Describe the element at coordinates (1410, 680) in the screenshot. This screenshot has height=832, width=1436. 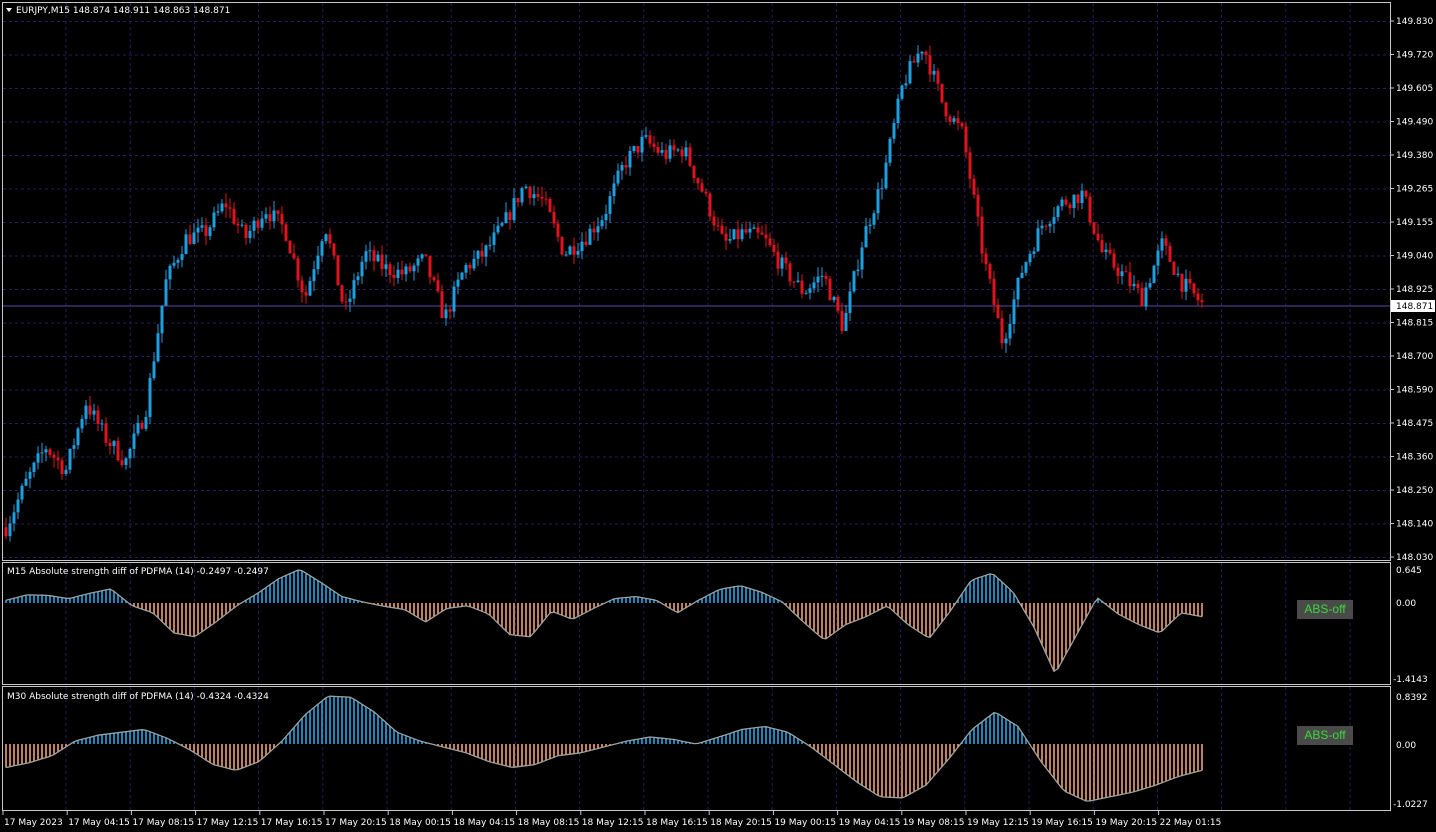
I see `indicator1-tick-bottom: -1.4143` at that location.